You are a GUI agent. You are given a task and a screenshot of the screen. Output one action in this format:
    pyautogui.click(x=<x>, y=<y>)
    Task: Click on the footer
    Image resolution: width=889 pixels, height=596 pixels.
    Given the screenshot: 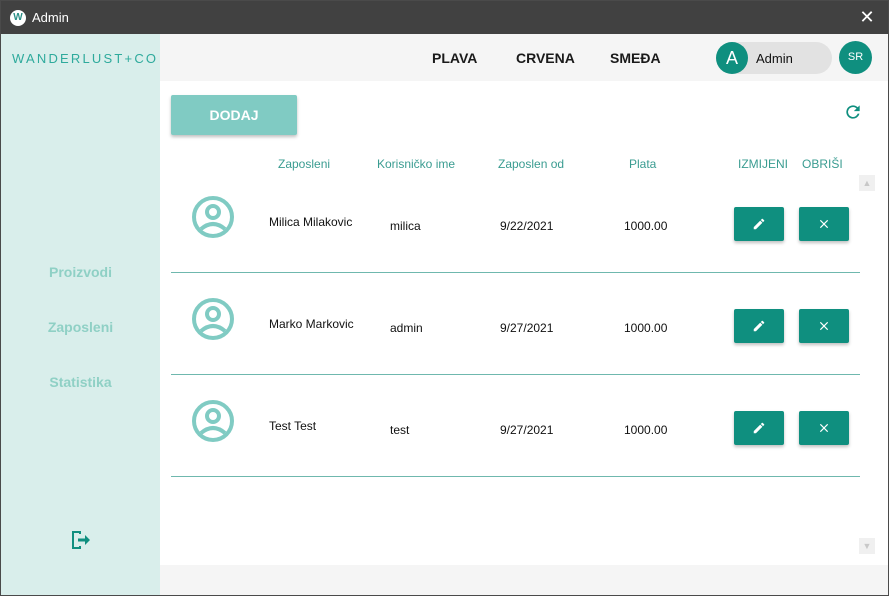 What is the action you would take?
    pyautogui.click(x=524, y=580)
    